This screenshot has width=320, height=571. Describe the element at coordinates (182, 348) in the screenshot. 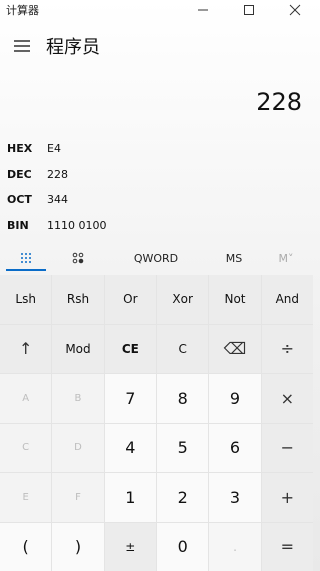

I see `clear-button: C` at that location.